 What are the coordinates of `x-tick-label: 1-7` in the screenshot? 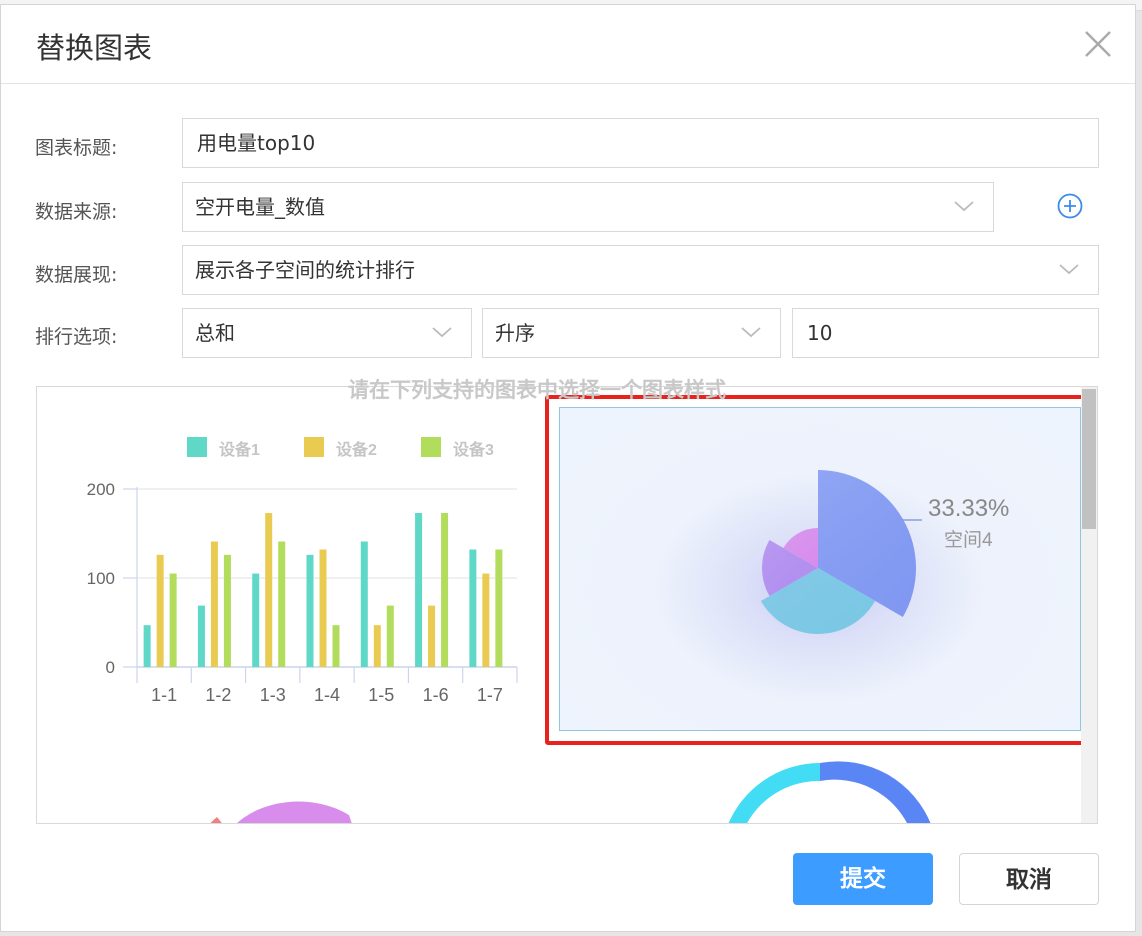 It's located at (490, 695).